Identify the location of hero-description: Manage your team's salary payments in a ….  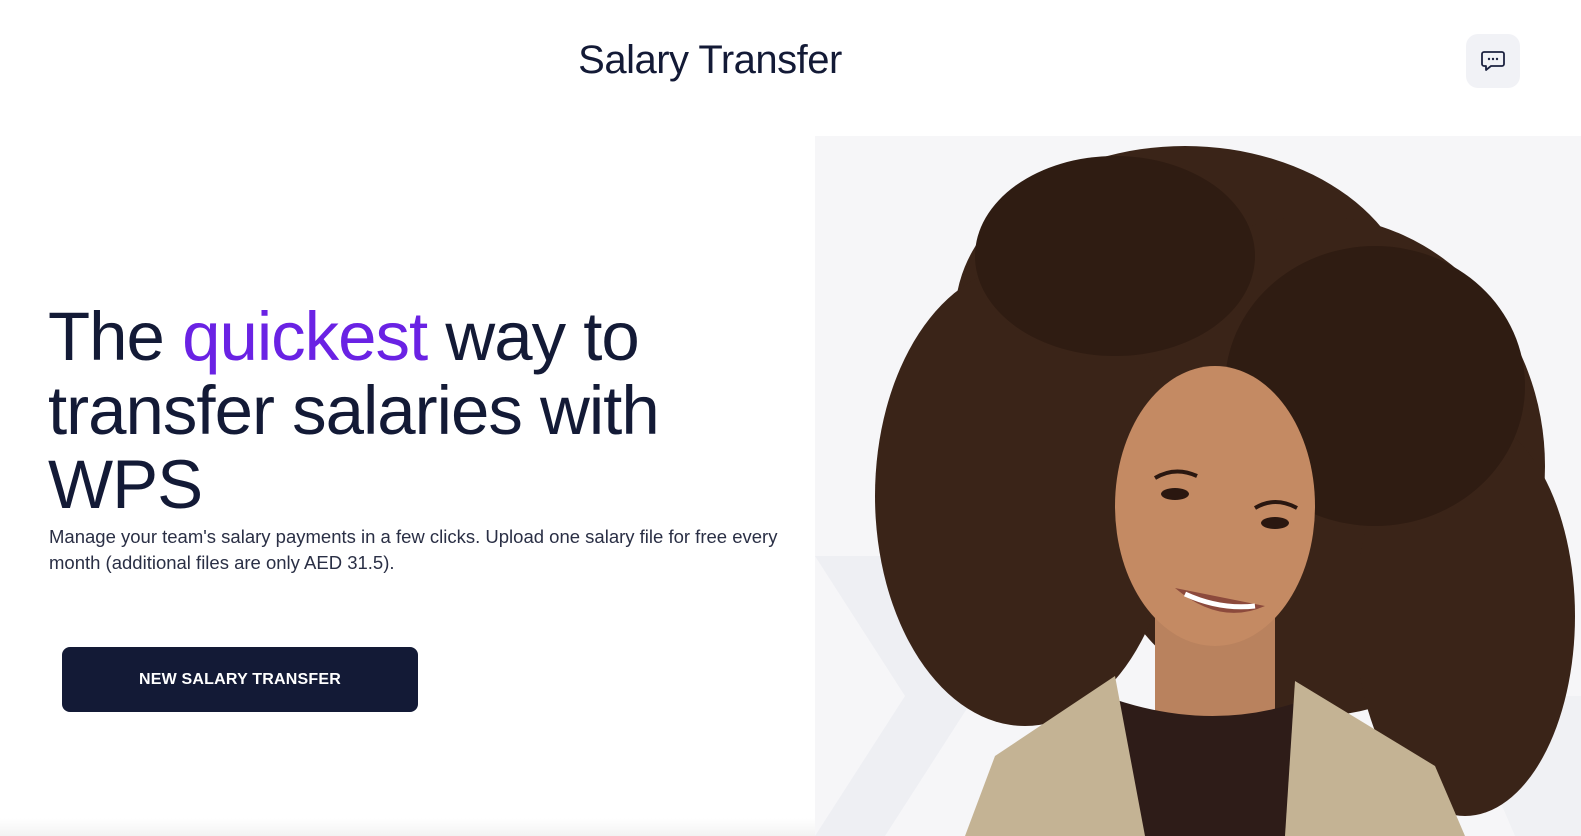
(413, 549).